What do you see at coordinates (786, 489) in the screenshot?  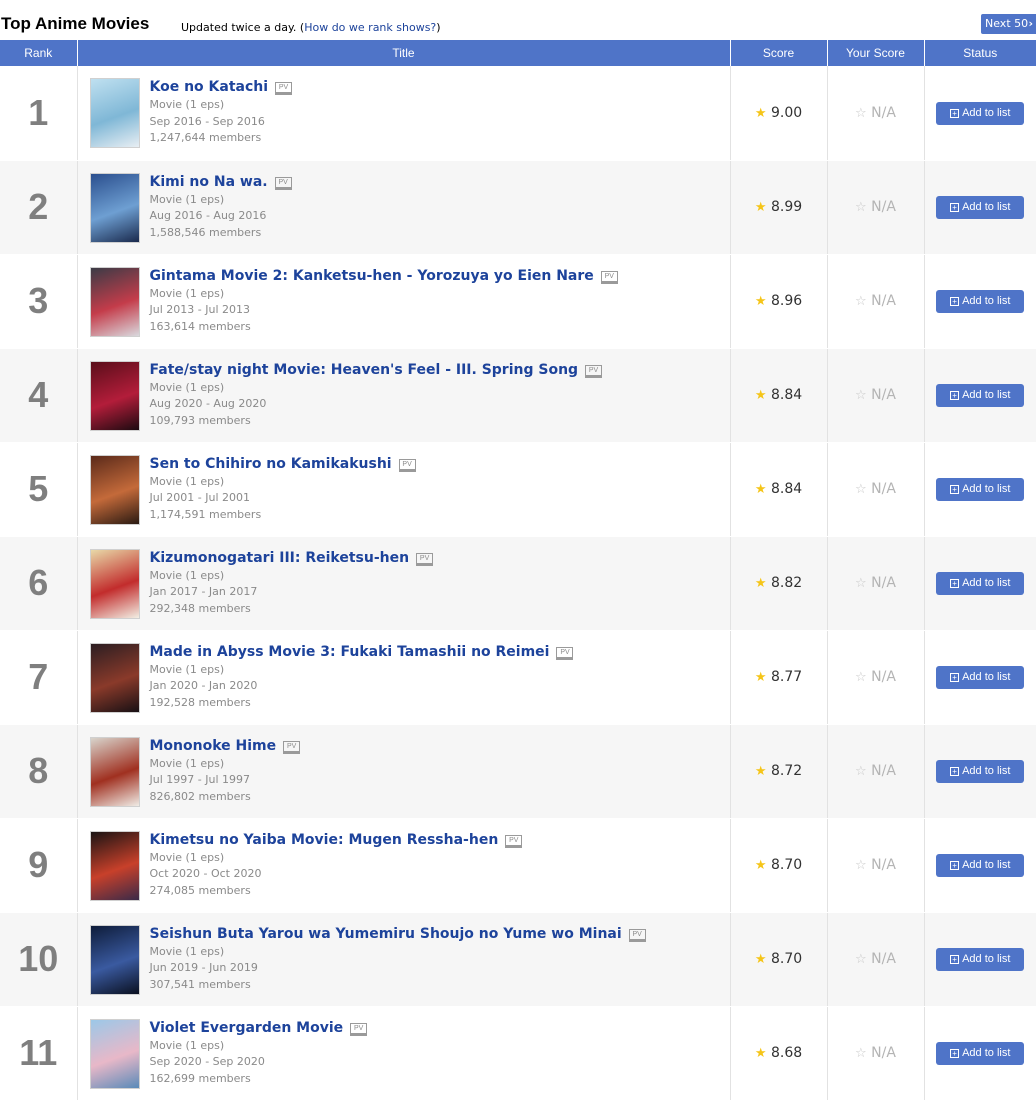 I see `score-value: 8.84` at bounding box center [786, 489].